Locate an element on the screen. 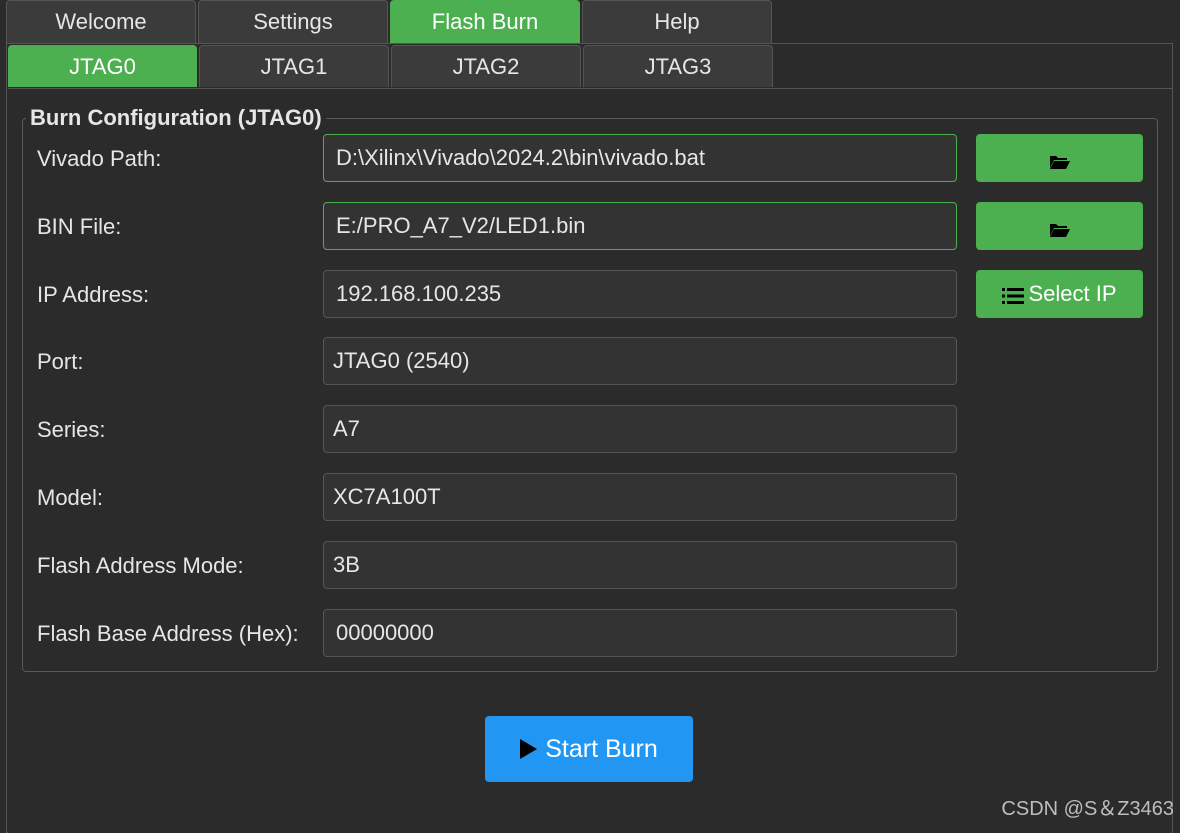  vivado-path-label: Vivado Path: is located at coordinates (99, 158).